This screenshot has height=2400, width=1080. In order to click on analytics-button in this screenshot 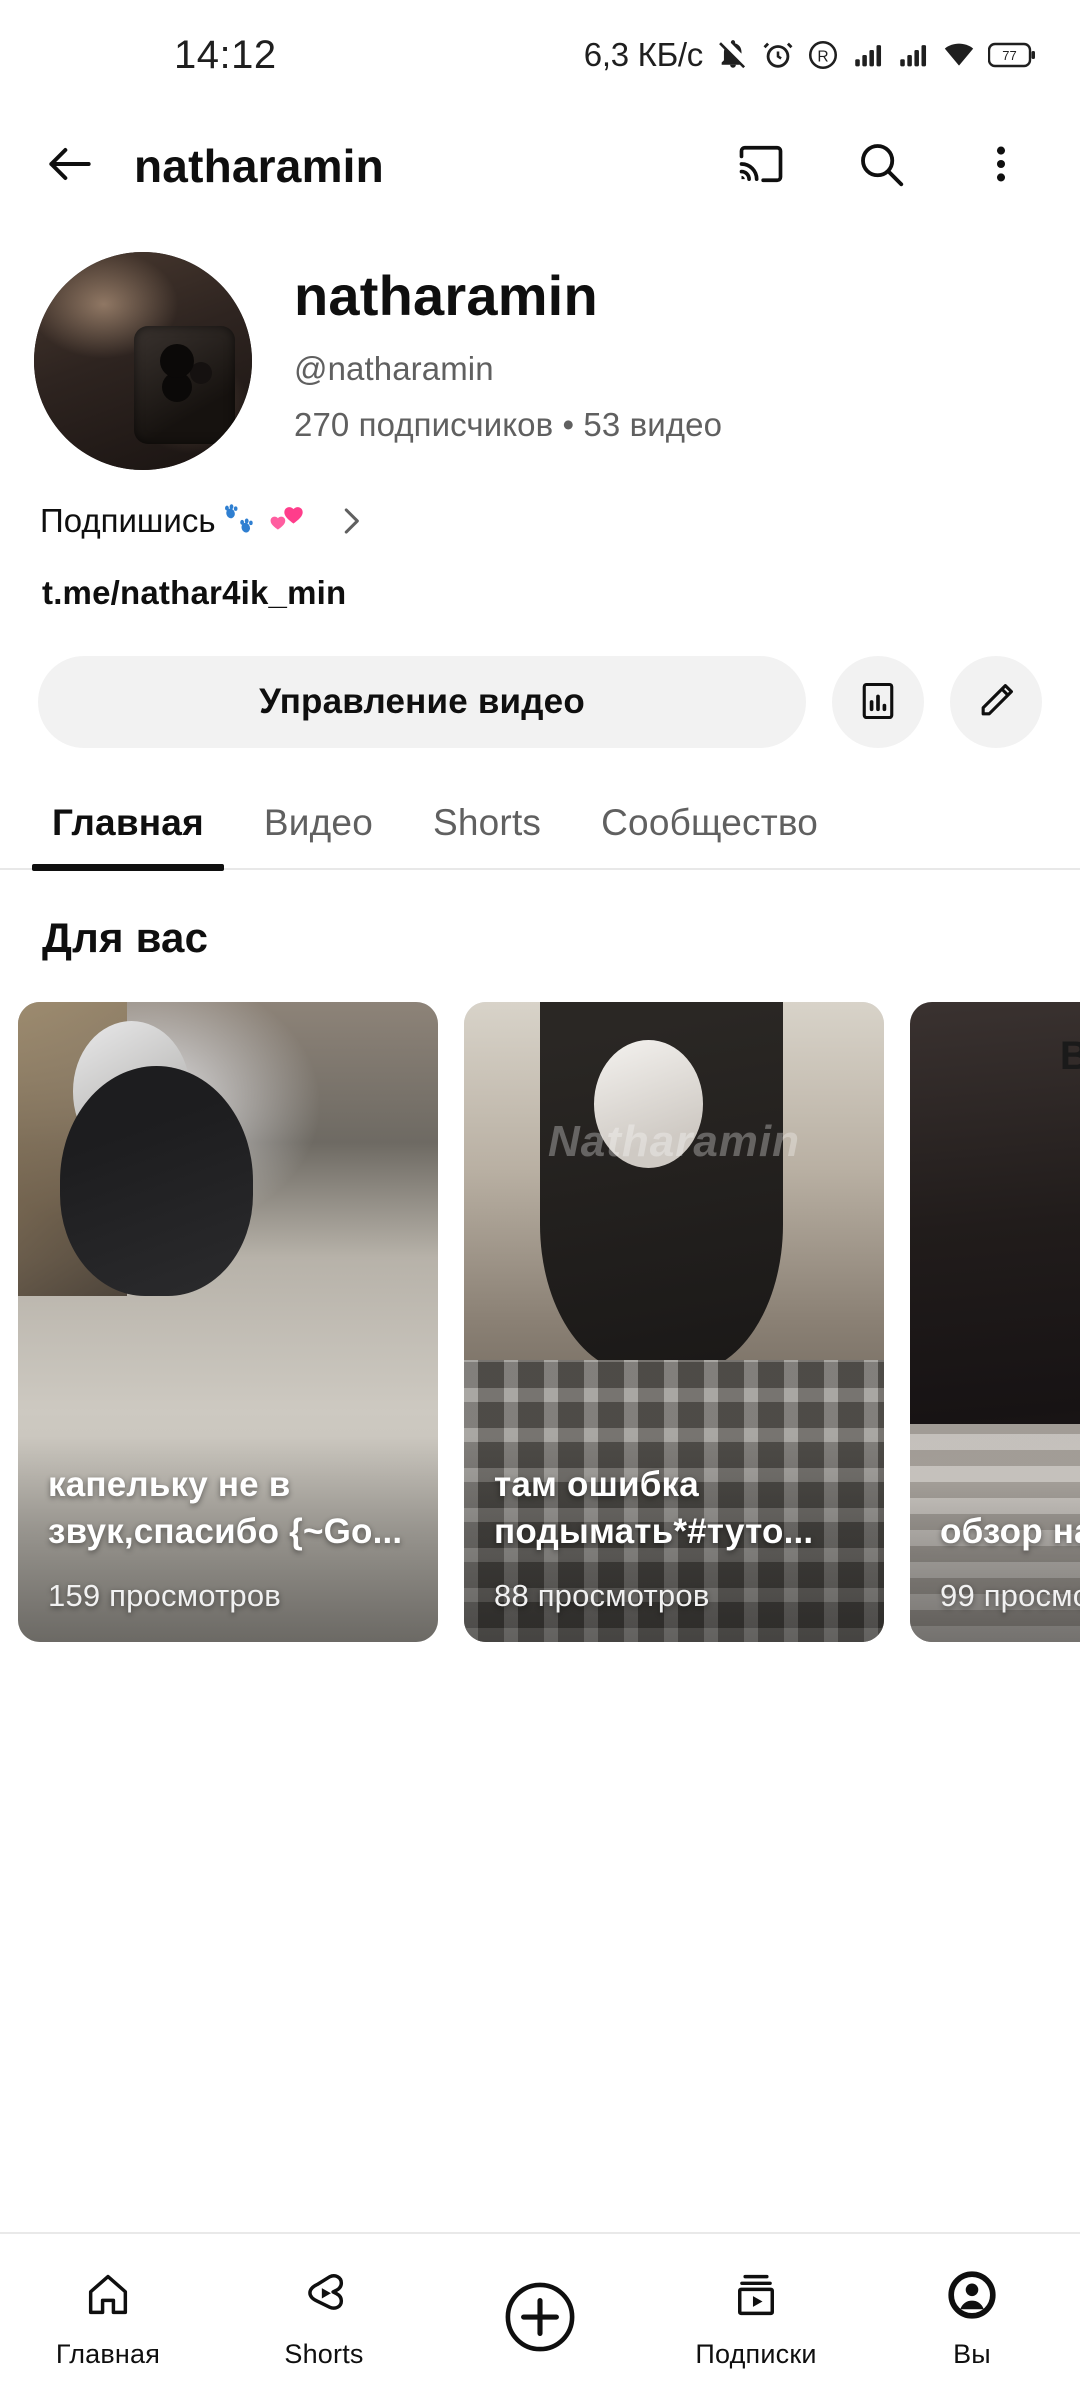, I will do `click(878, 702)`.